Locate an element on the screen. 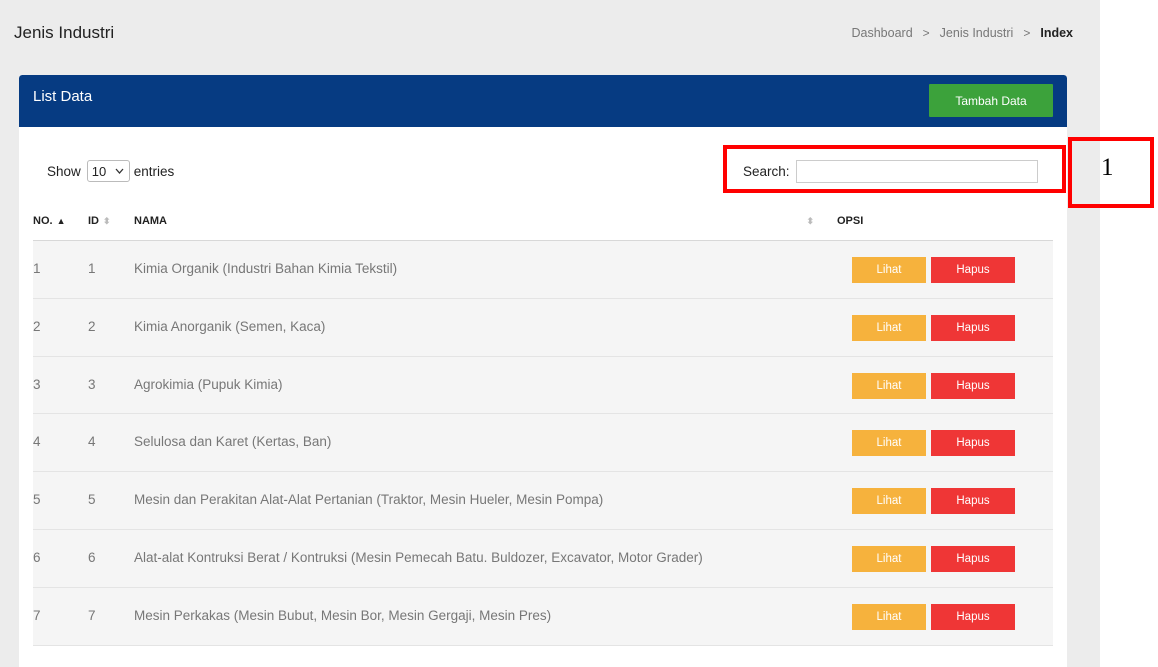 Image resolution: width=1158 pixels, height=667 pixels. cell-id: 3 is located at coordinates (92, 384).